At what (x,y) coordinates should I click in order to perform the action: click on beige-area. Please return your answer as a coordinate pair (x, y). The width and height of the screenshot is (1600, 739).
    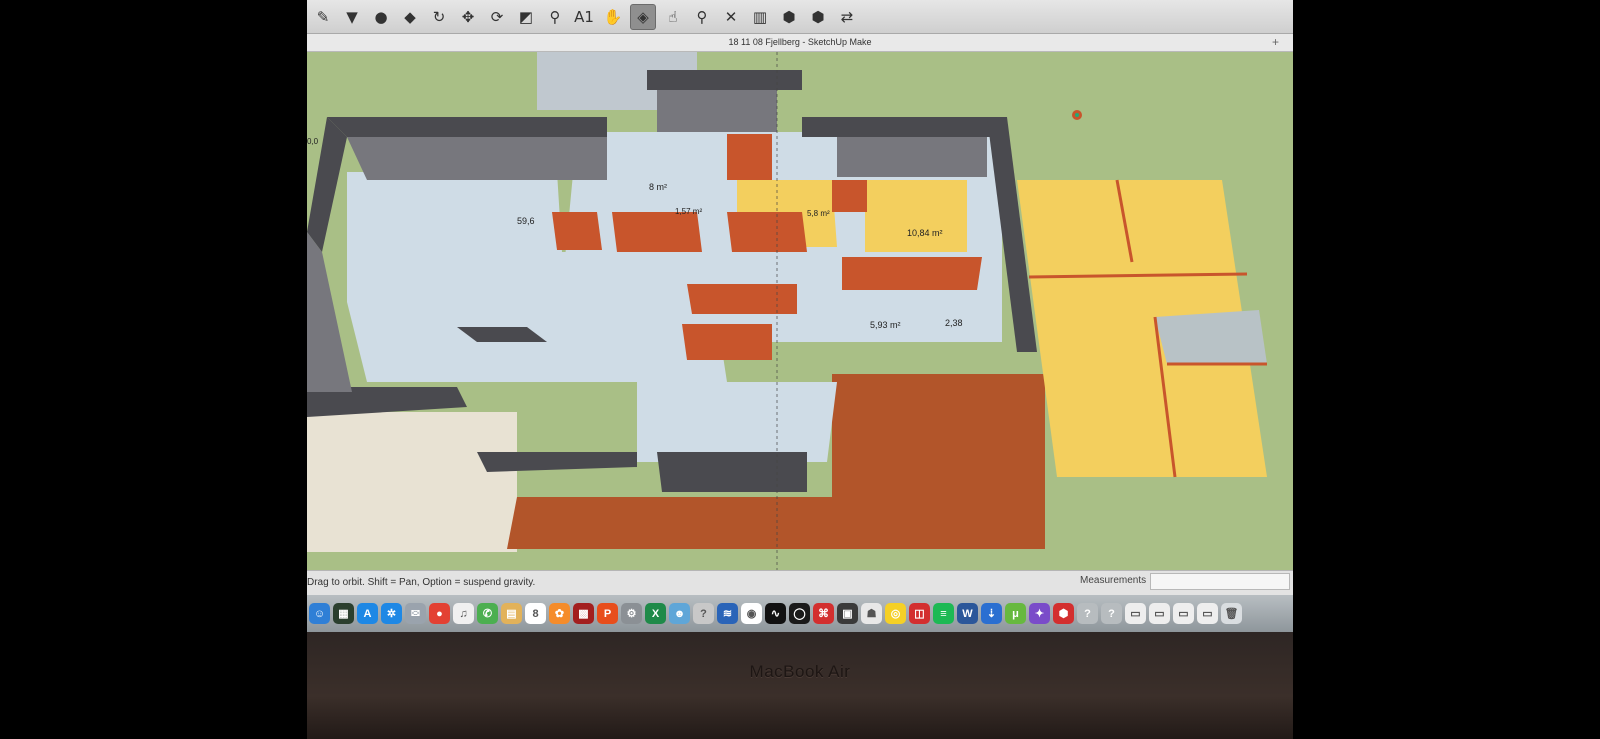
    Looking at the image, I should click on (412, 482).